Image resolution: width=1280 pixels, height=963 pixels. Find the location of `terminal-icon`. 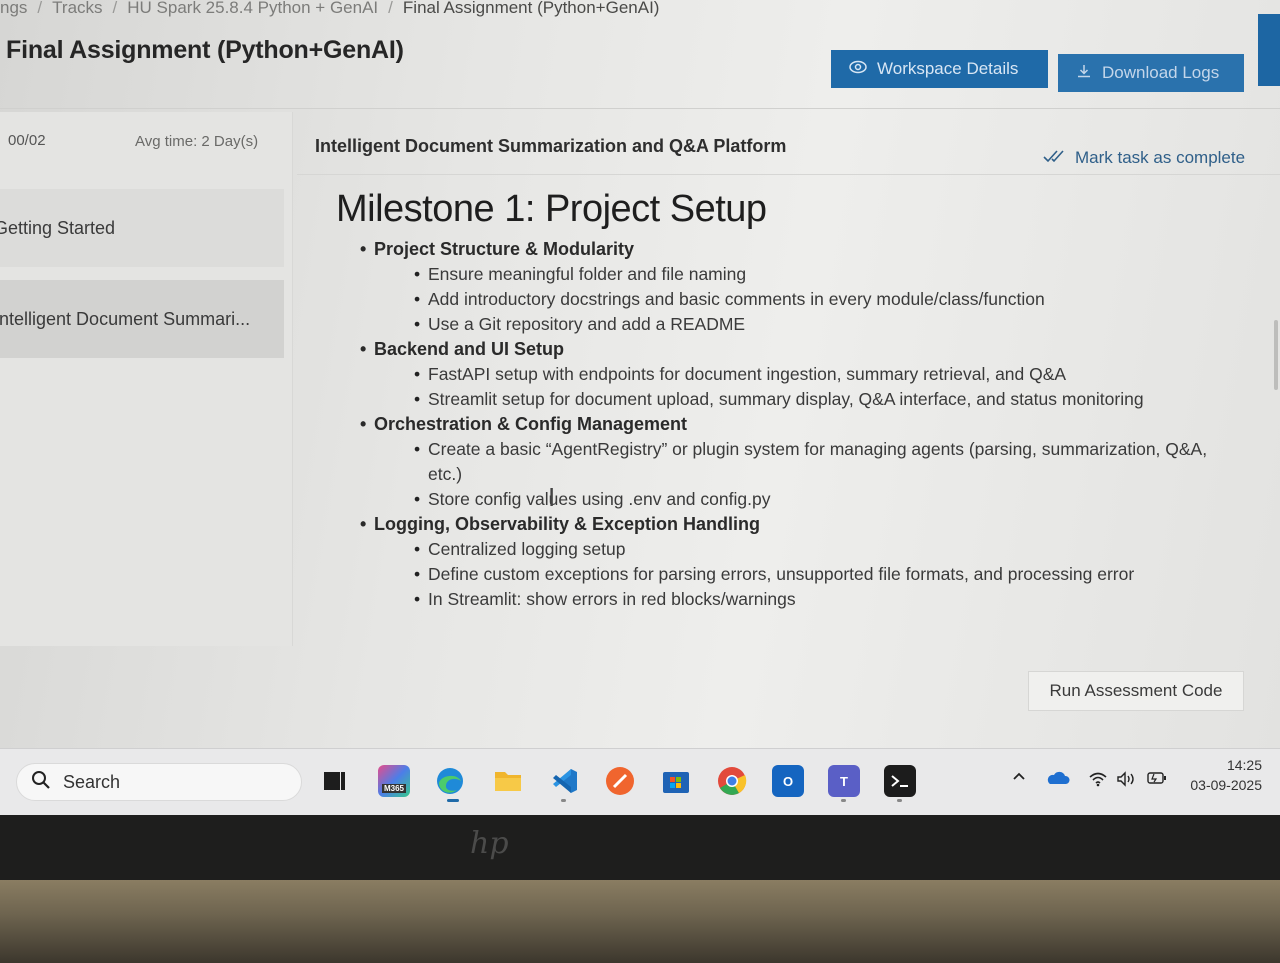

terminal-icon is located at coordinates (900, 781).